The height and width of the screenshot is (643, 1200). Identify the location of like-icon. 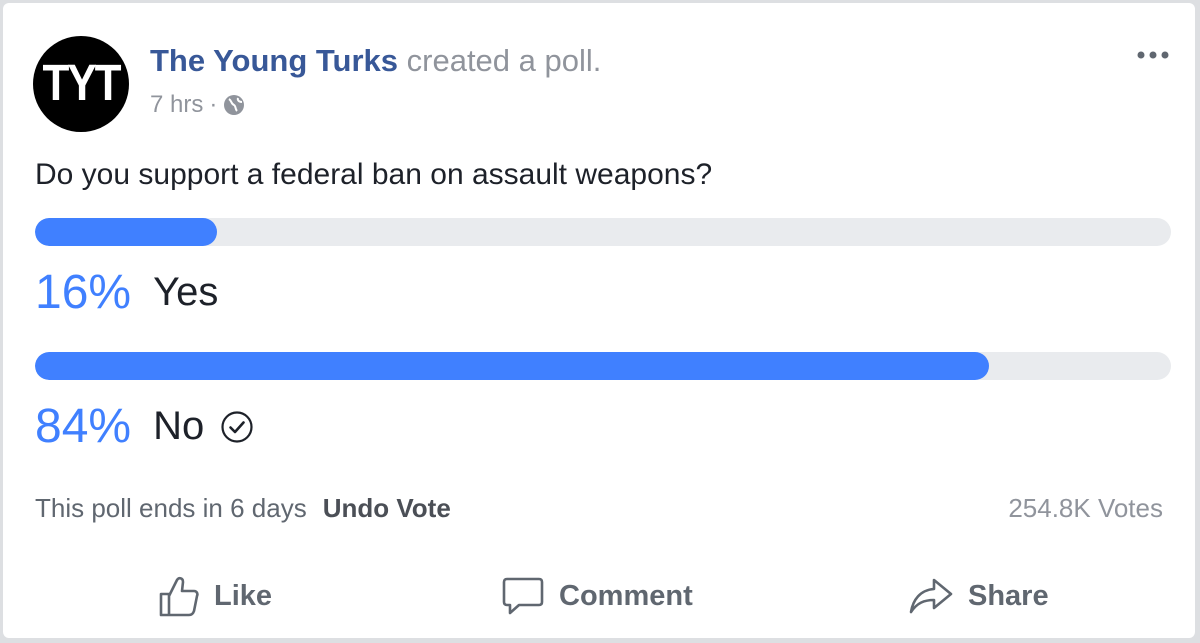
(179, 596).